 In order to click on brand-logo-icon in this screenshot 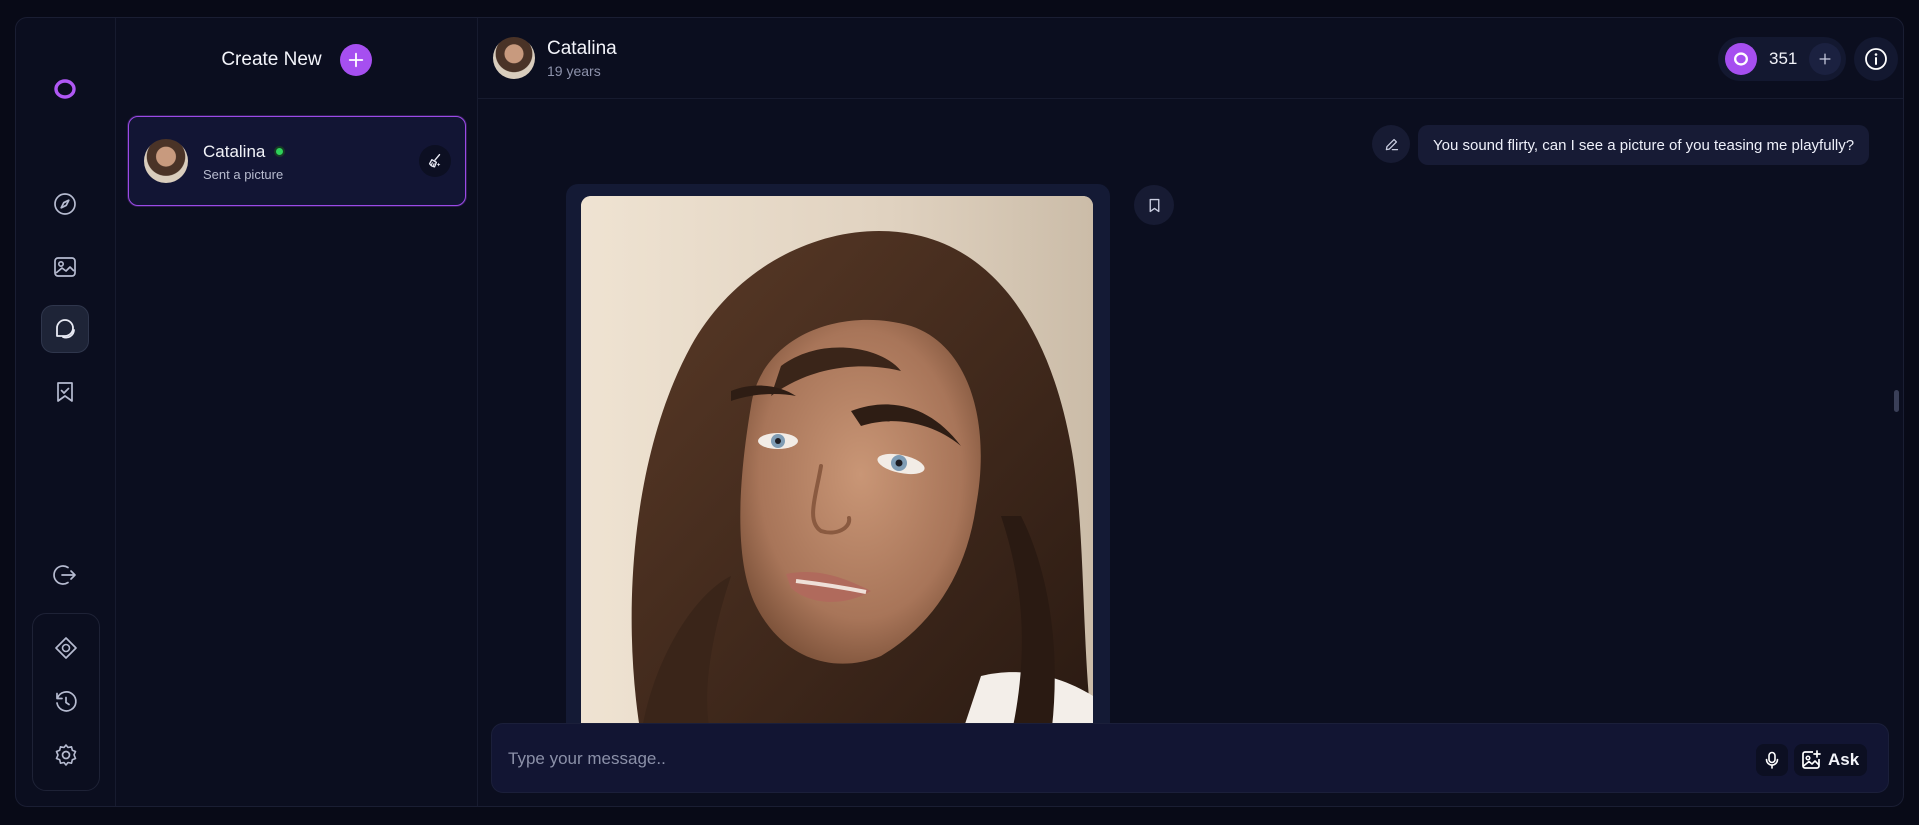, I will do `click(65, 89)`.